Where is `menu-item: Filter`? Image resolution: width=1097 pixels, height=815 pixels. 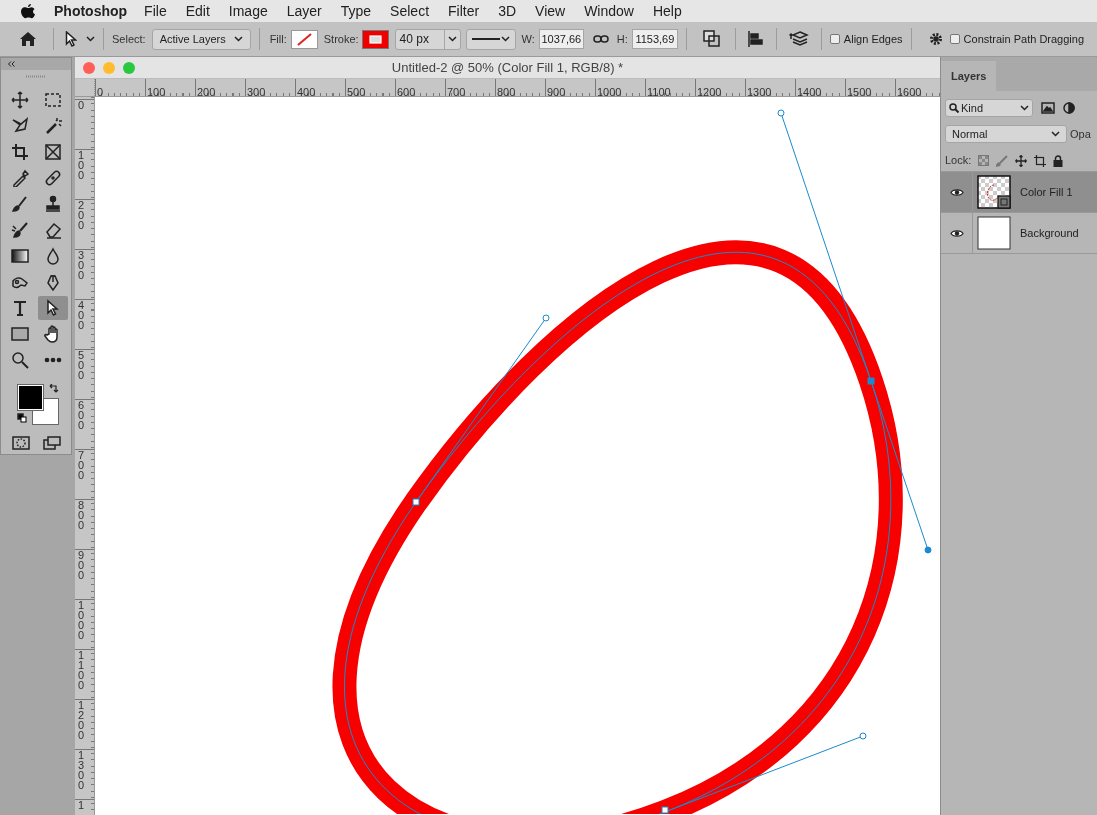
menu-item: Filter is located at coordinates (464, 11).